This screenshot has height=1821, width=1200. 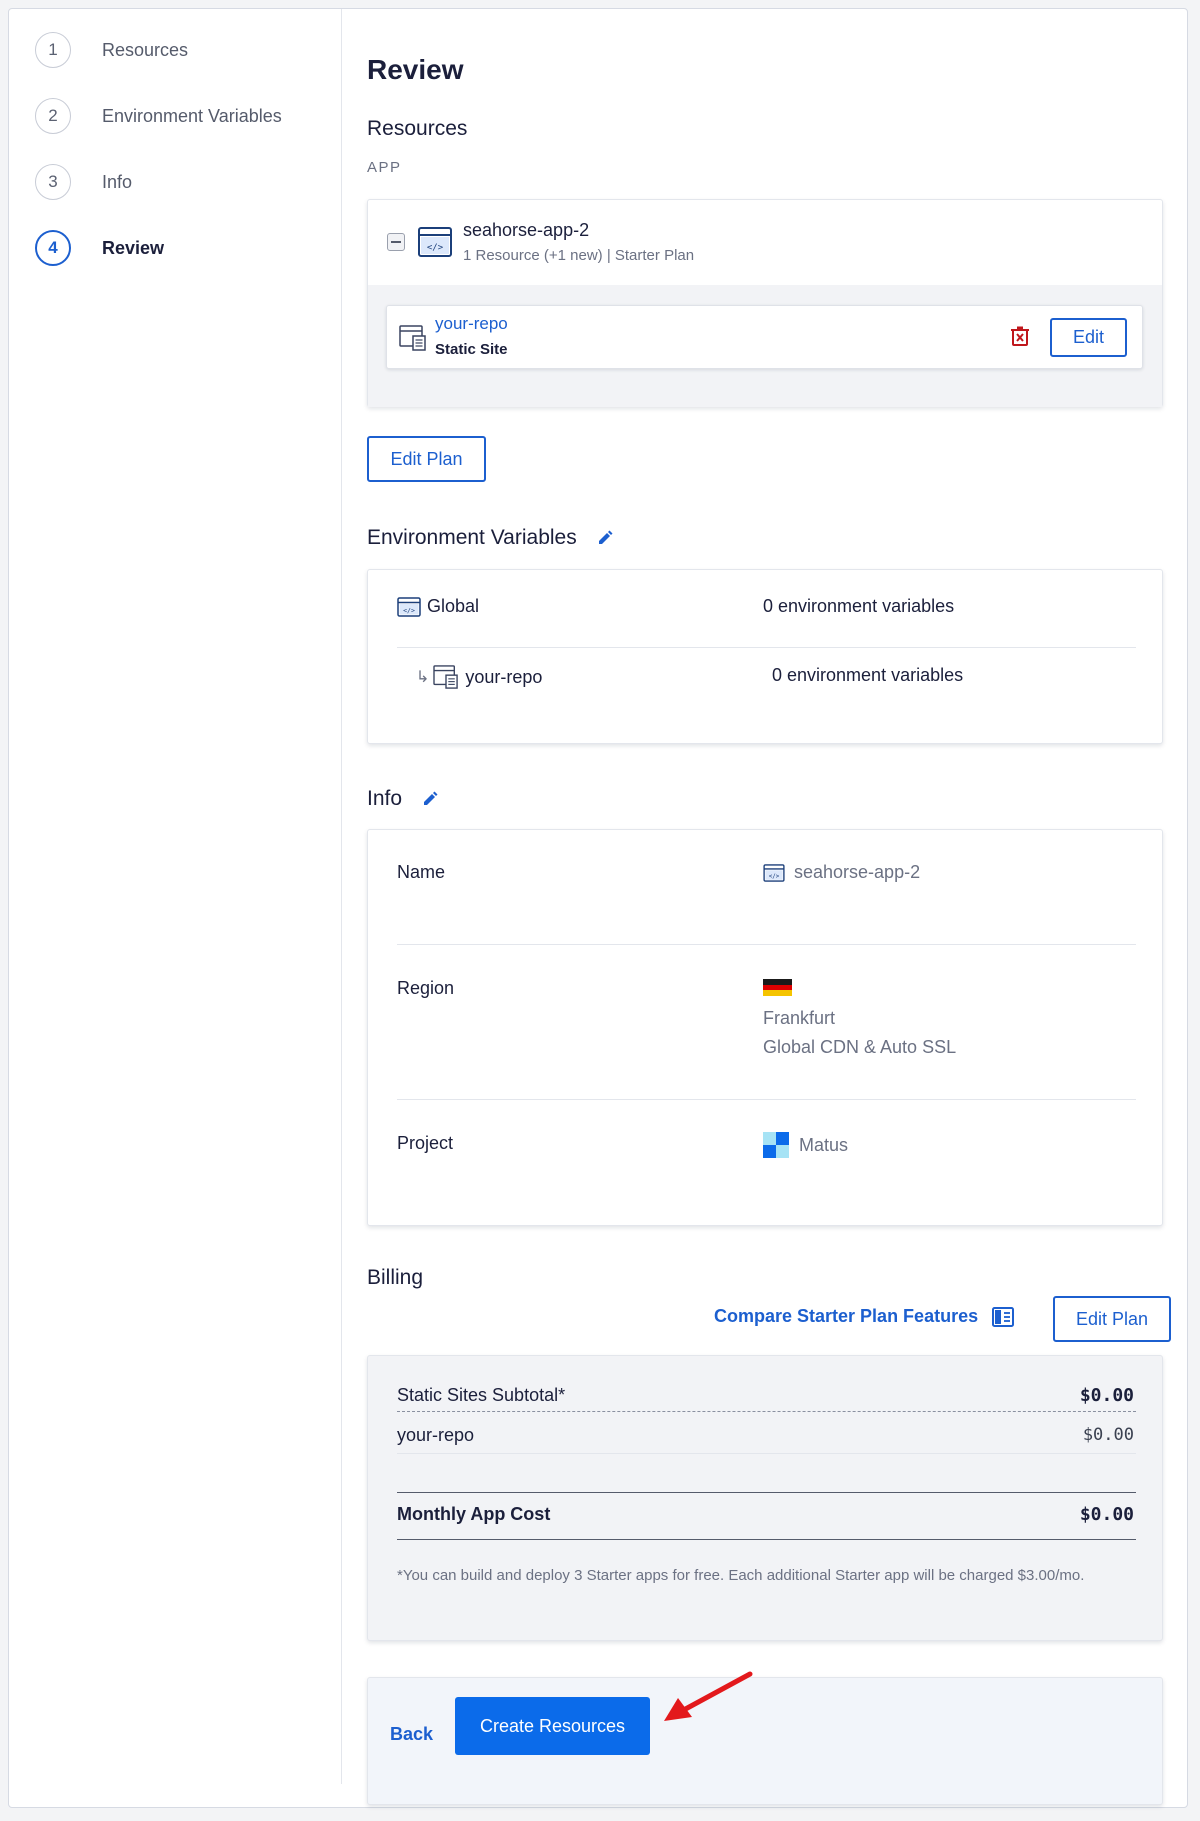 I want to click on component-row: your-repo Static Site Edit, so click(x=764, y=337).